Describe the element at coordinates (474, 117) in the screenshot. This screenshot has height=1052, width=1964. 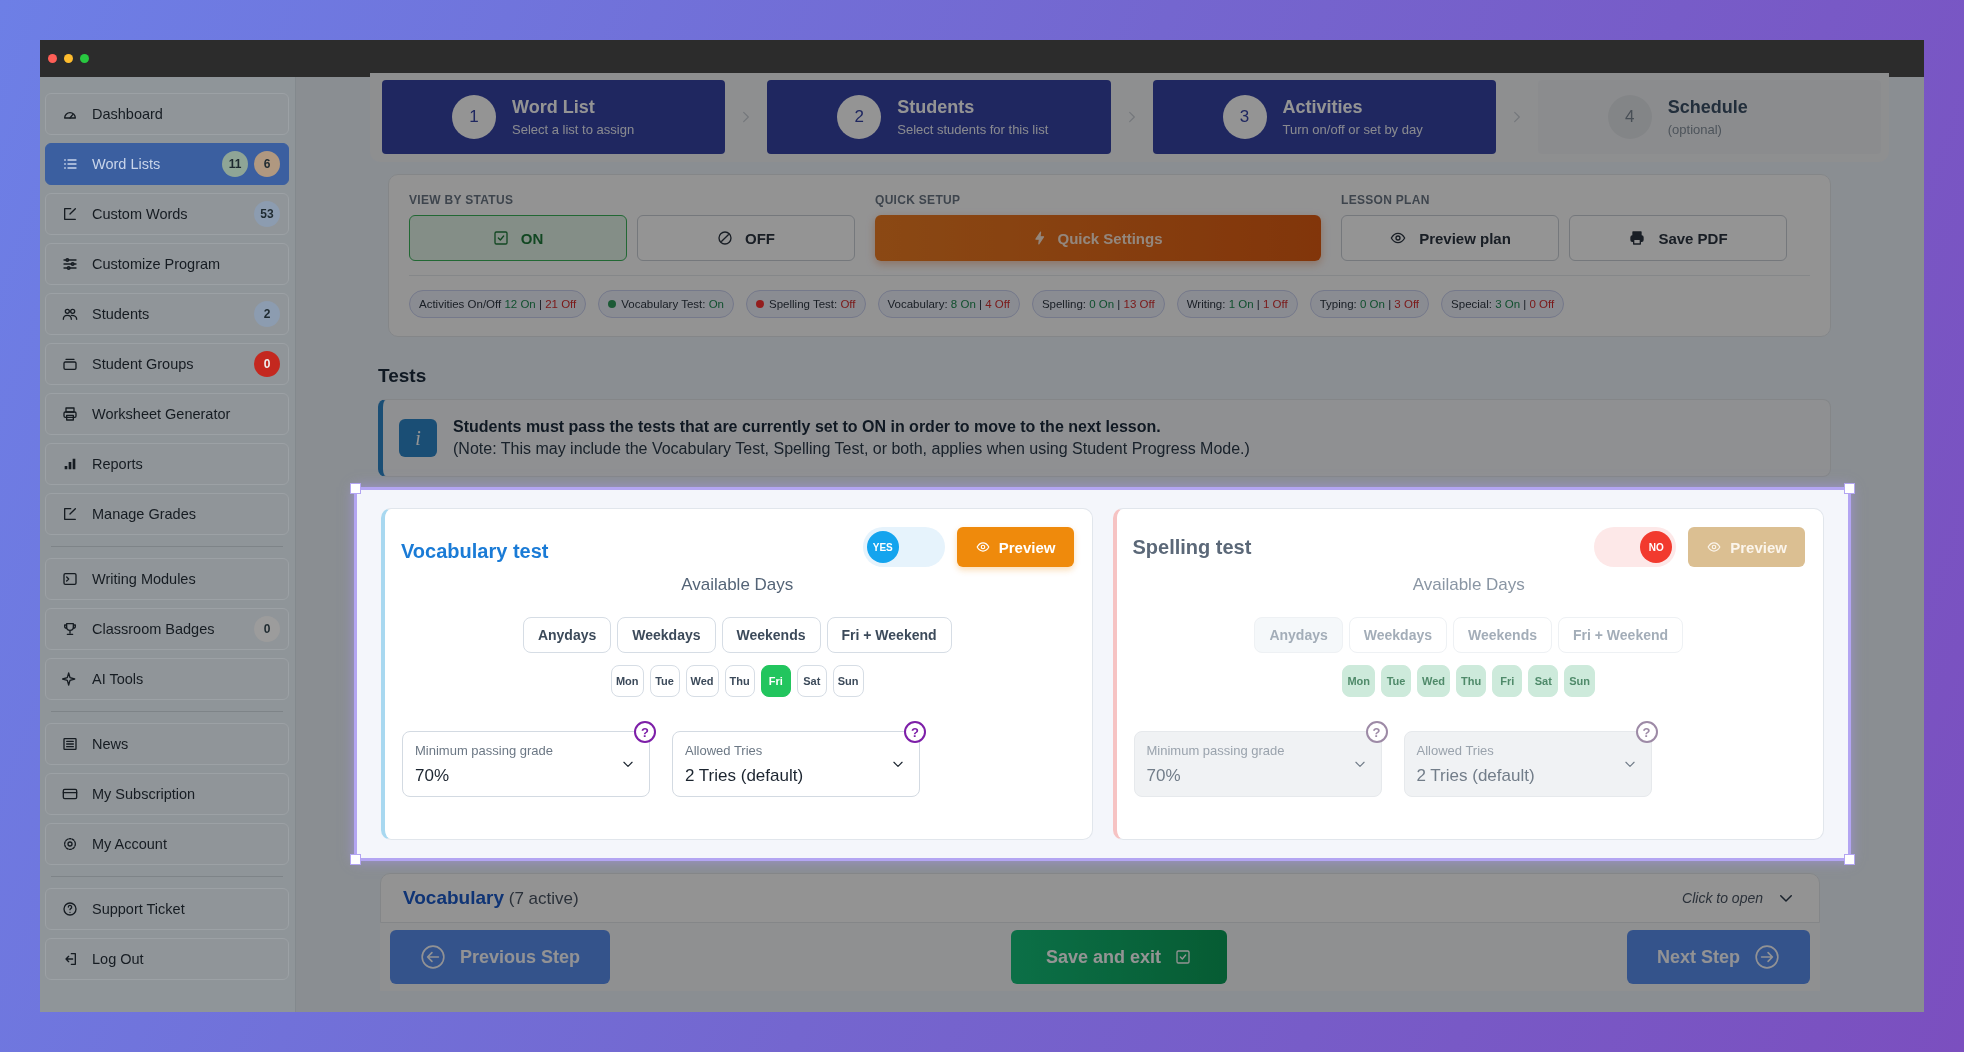
I see `step-number: 1` at that location.